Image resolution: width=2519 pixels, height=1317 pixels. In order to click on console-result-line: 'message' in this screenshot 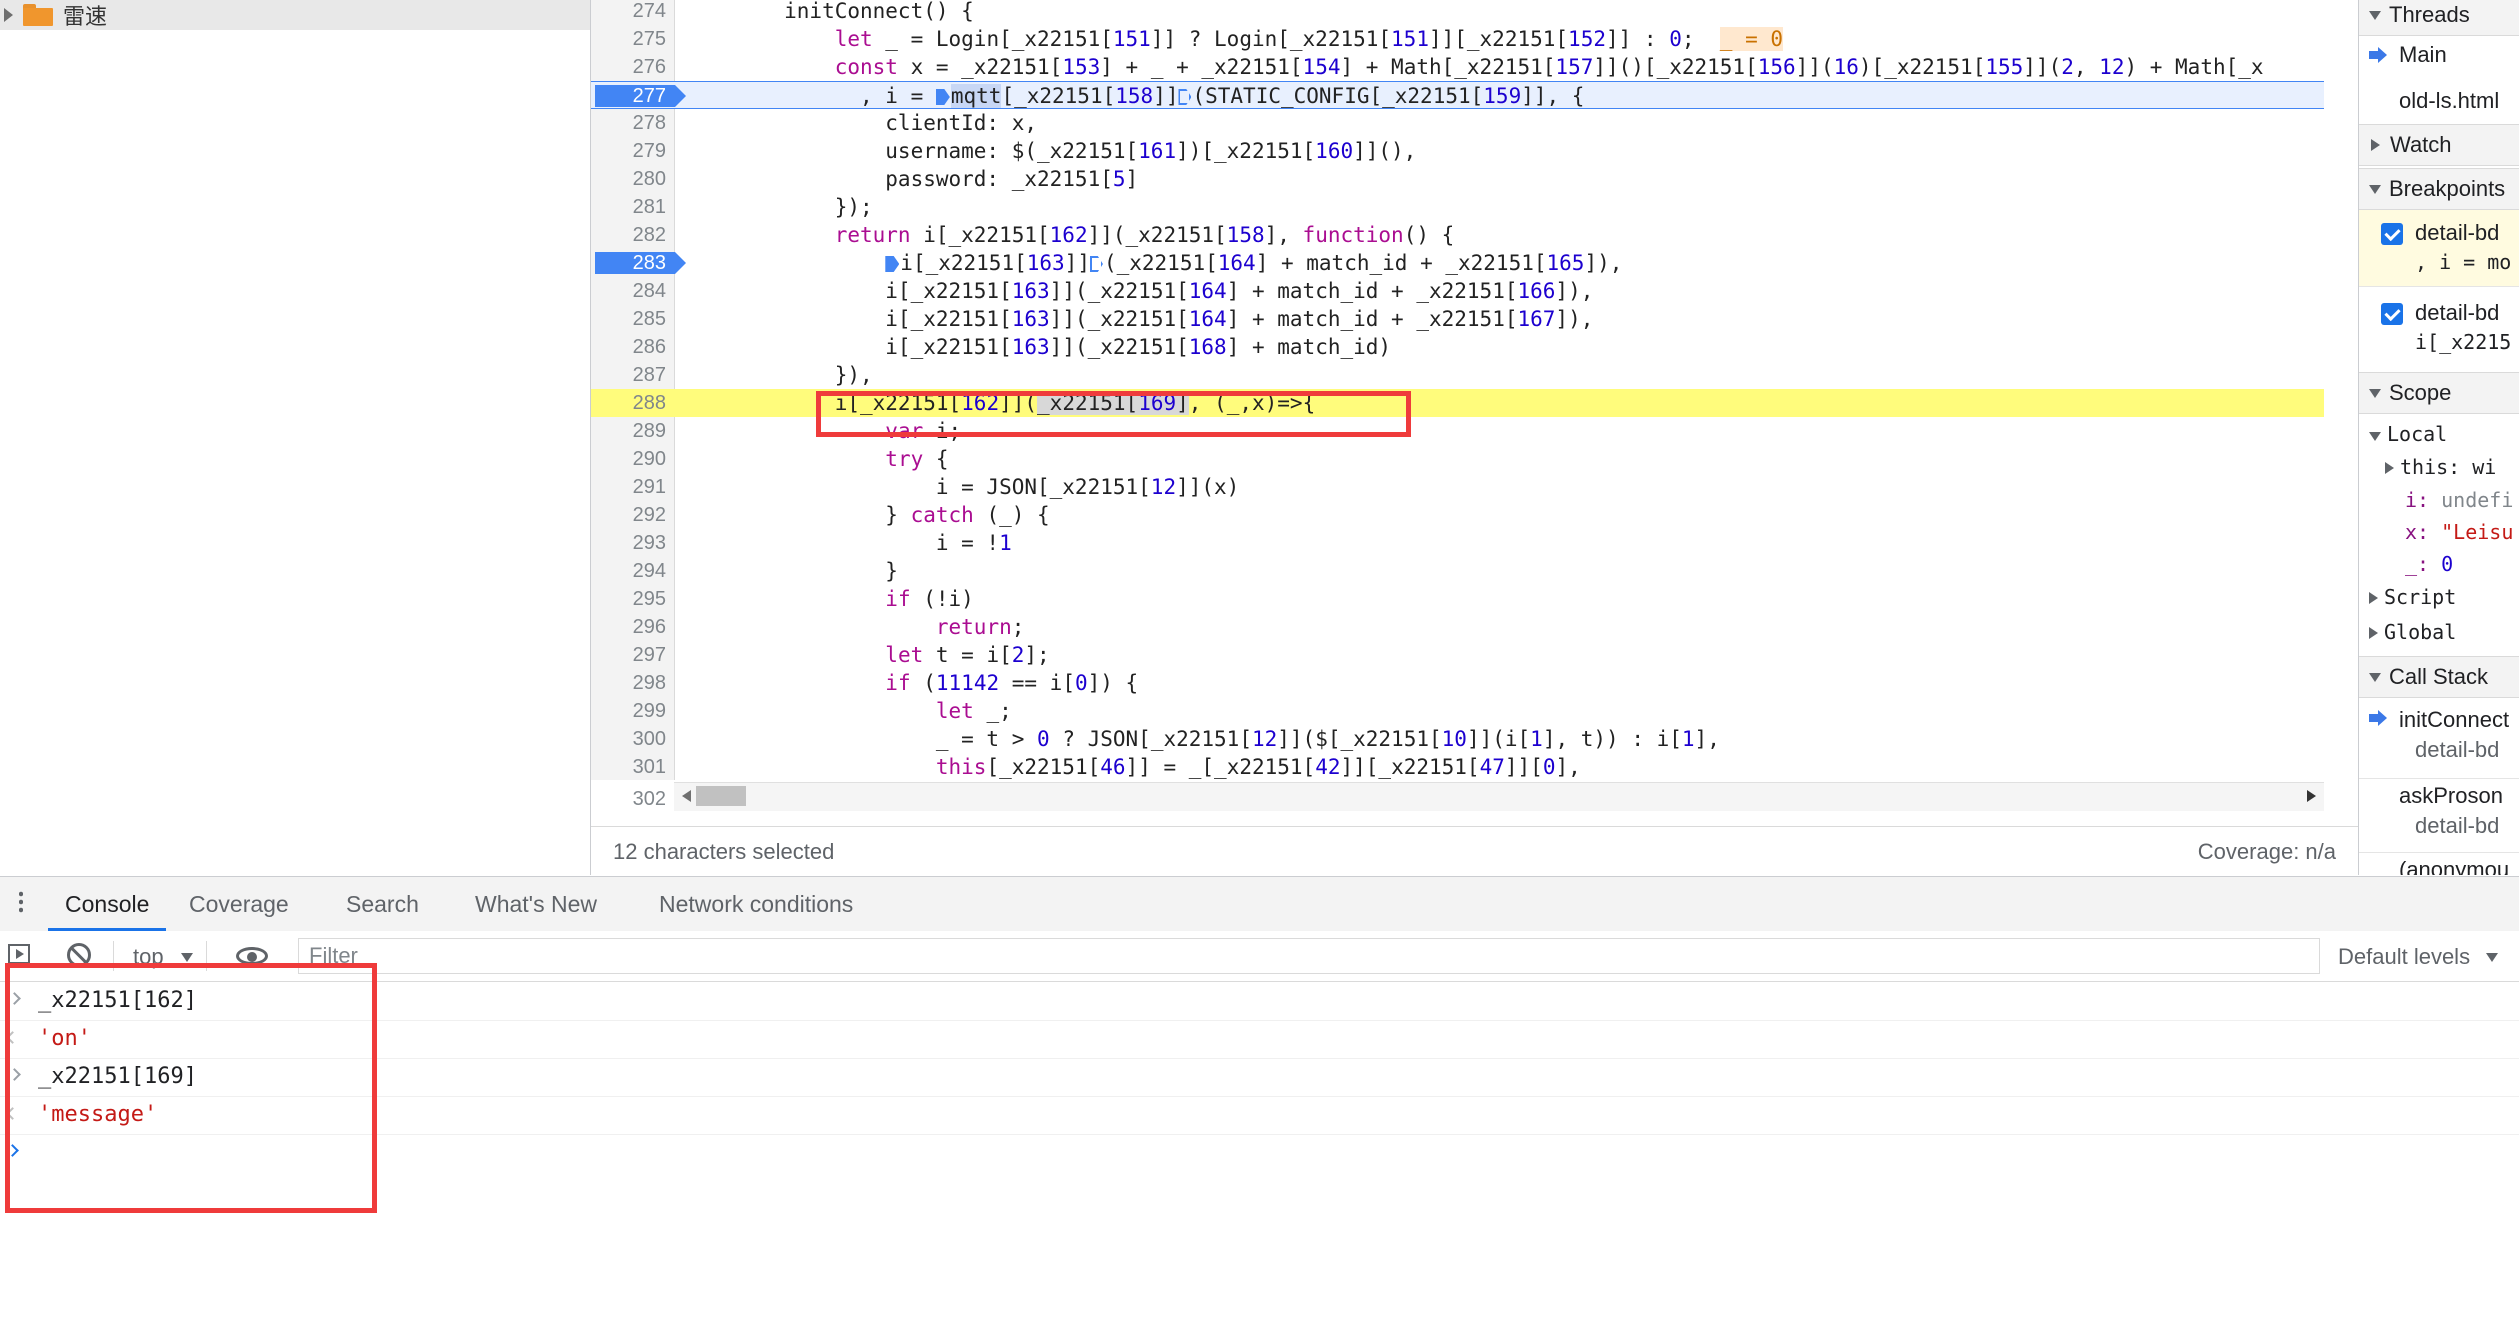, I will do `click(1259, 1115)`.